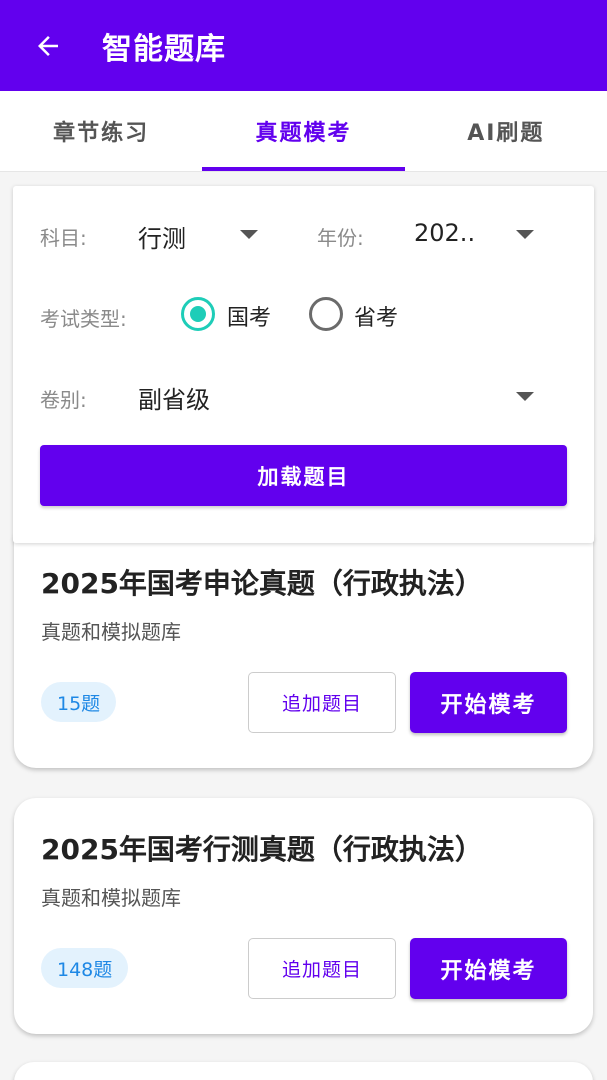  I want to click on year-dropdown-icon, so click(525, 234).